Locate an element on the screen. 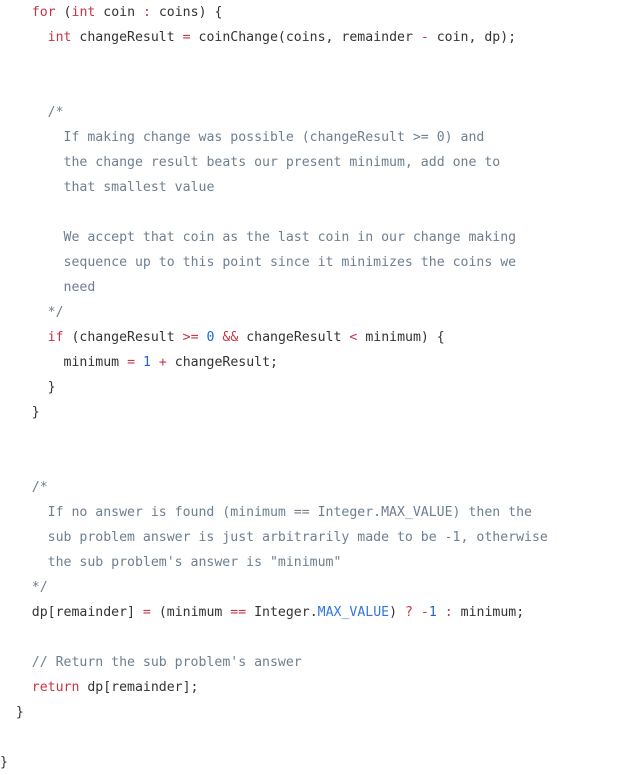 The image size is (627, 775). code-token-kw: if is located at coordinates (55, 337).